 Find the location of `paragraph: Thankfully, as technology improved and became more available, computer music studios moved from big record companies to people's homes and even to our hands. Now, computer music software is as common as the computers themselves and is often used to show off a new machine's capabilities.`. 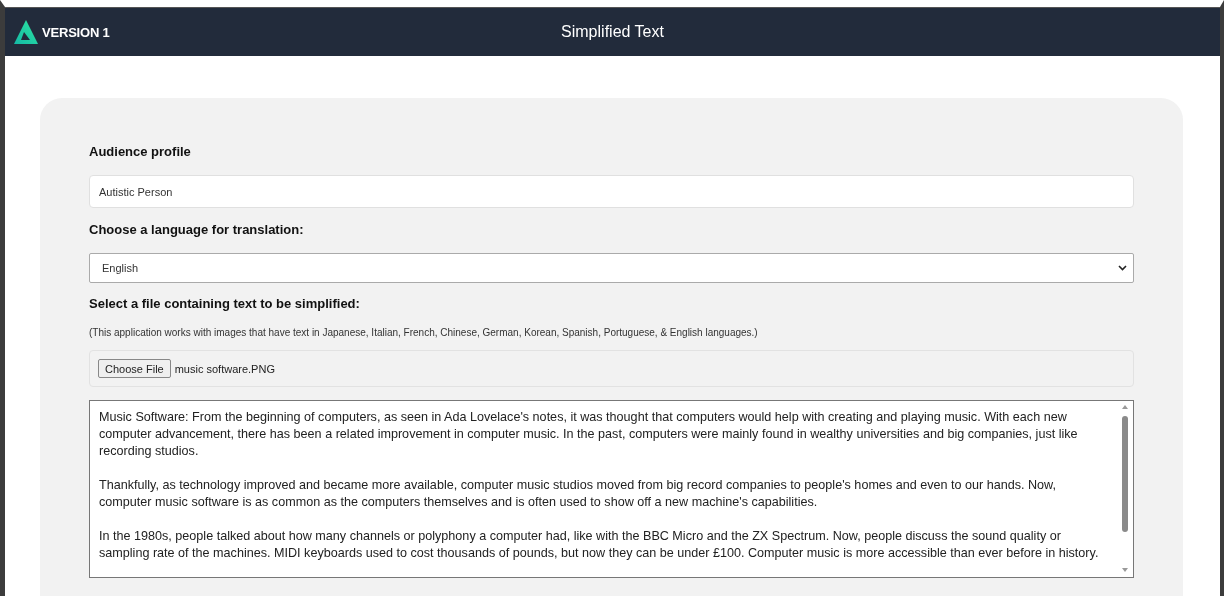

paragraph: Thankfully, as technology improved and became more available, computer music studios moved from big record companies to people's homes and even to our hands. Now, computer music software is as common as the computers themselves and is often used to show off a new machine's capabilities. is located at coordinates (578, 494).